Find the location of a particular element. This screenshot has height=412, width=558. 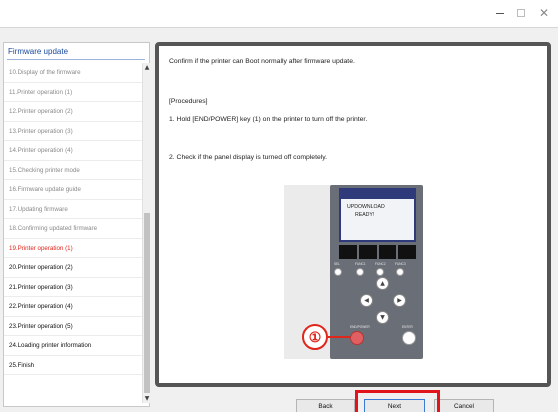

printer-panel-illustration: UPDOWNLOAD READY! SEL FUNC1 FUNC2 FUNC3 is located at coordinates (353, 272).